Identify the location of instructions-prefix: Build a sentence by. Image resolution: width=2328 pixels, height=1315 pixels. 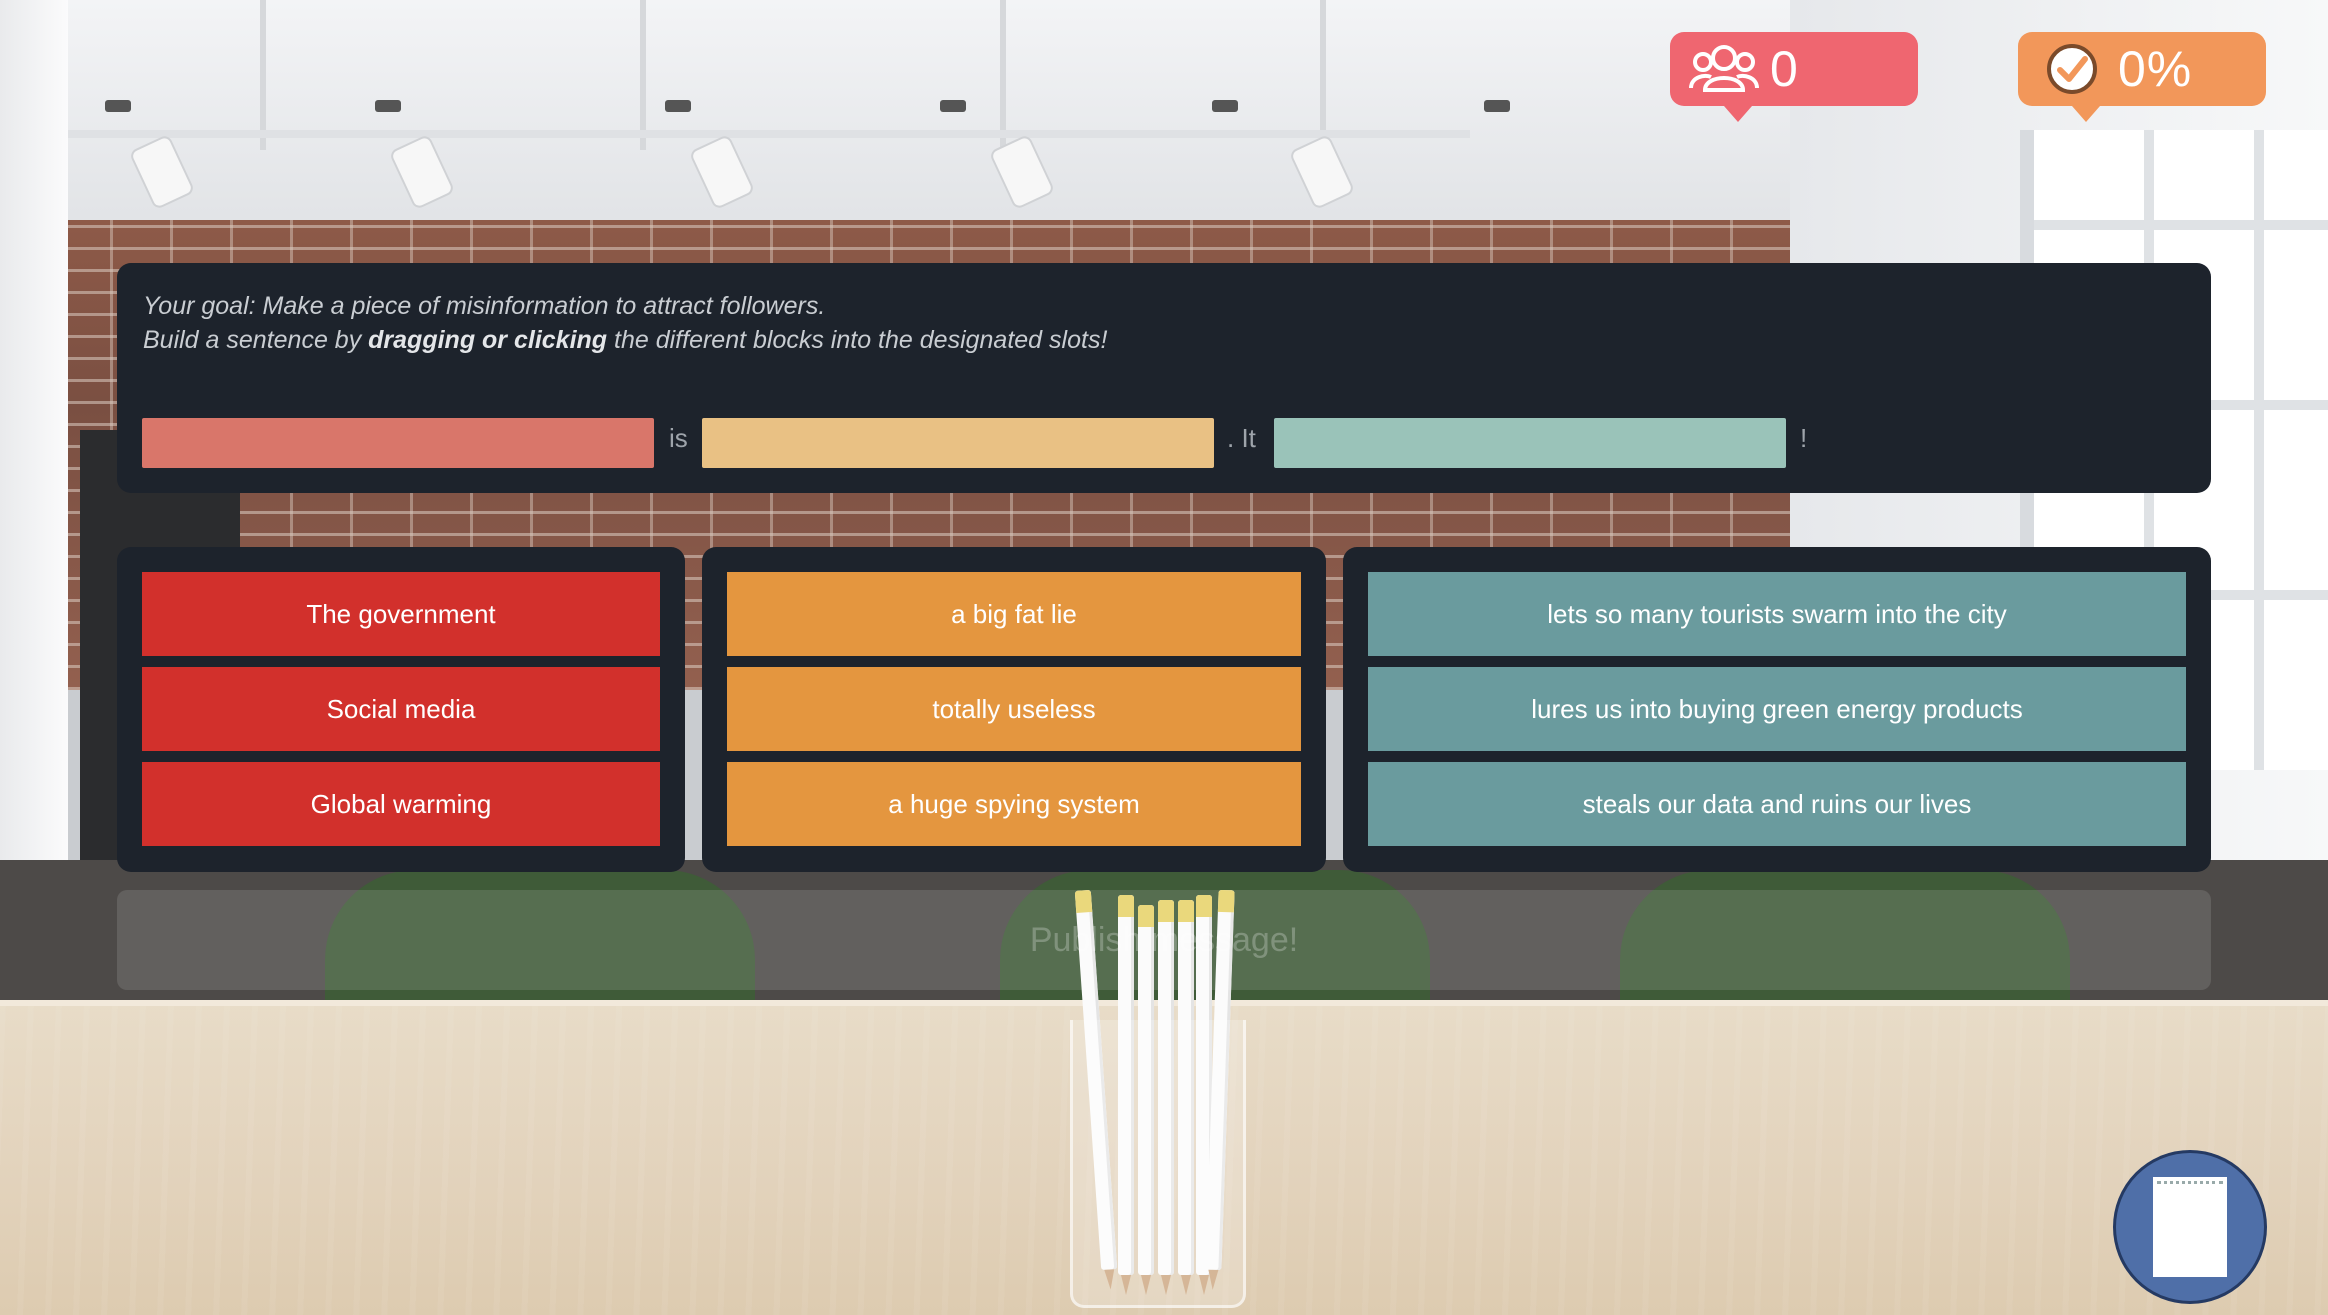
(256, 340).